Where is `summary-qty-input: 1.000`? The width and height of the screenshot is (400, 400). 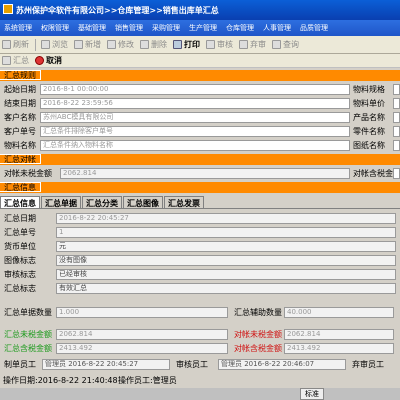 summary-qty-input: 1.000 is located at coordinates (142, 312).